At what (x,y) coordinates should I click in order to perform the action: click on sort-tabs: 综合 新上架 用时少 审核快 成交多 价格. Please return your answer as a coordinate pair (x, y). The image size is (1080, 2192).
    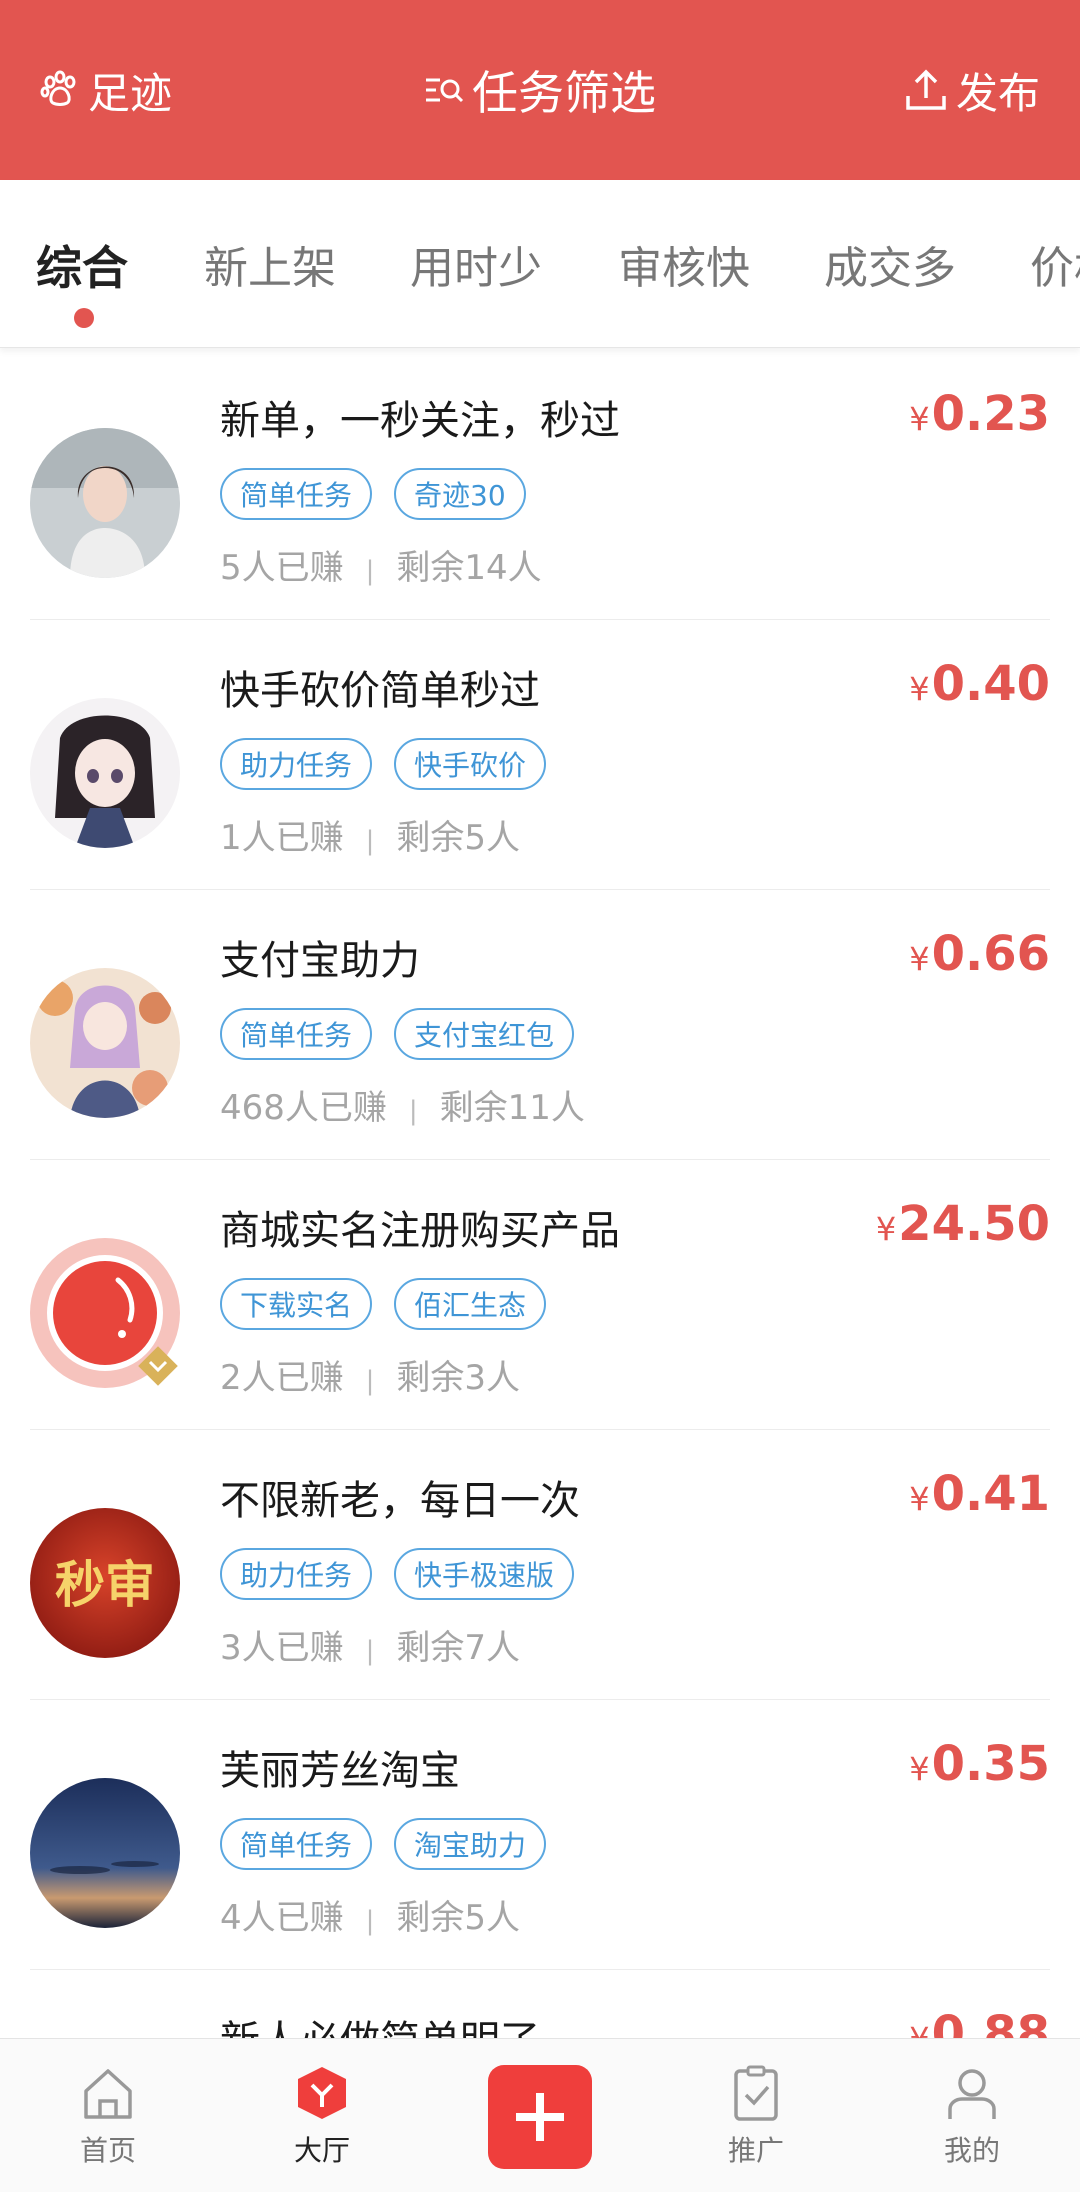
    Looking at the image, I should click on (540, 264).